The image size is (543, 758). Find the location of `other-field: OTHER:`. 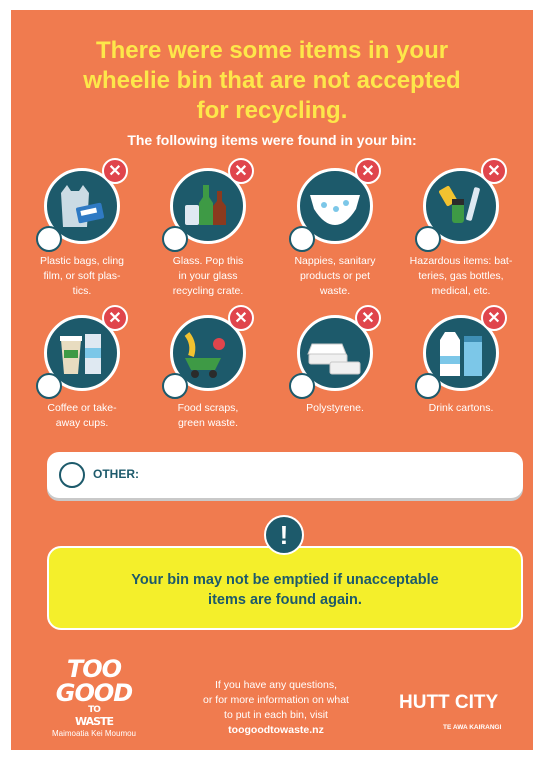

other-field: OTHER: is located at coordinates (285, 475).